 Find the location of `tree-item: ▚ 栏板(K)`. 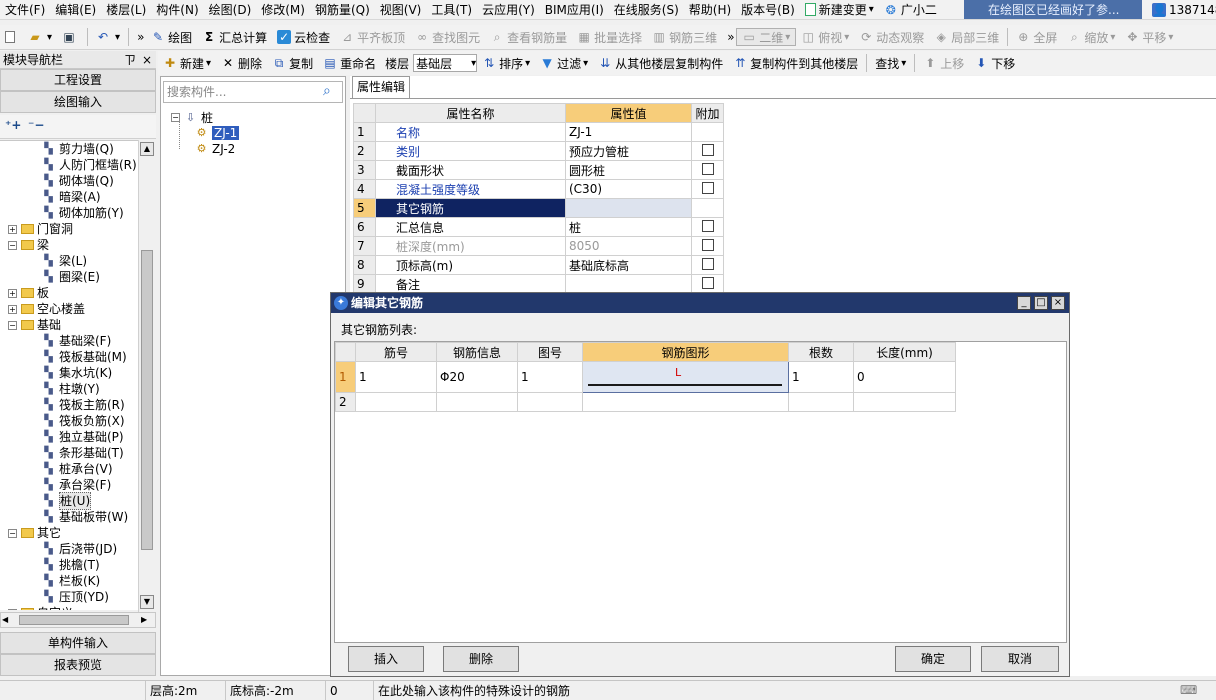

tree-item: ▚ 栏板(K) is located at coordinates (69, 581).